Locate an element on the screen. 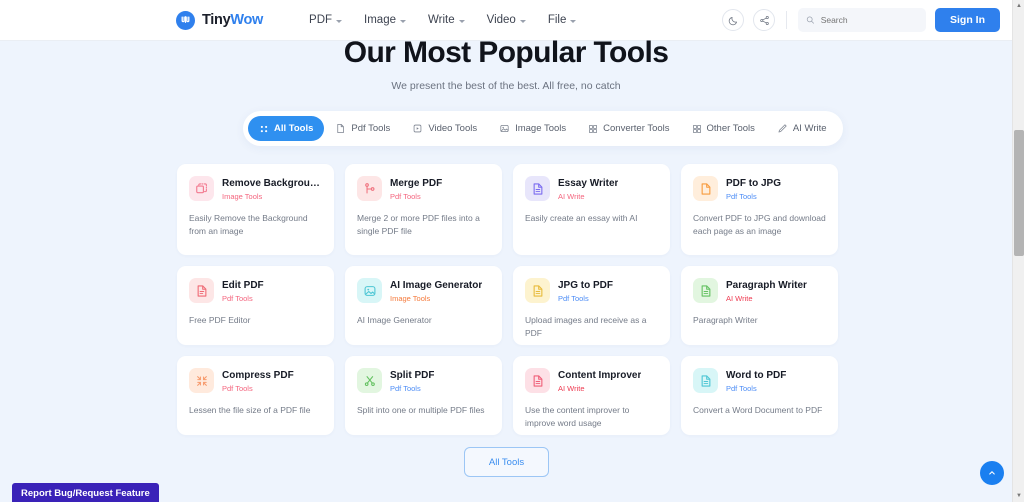 This screenshot has width=1024, height=502. image-icon is located at coordinates (504, 128).